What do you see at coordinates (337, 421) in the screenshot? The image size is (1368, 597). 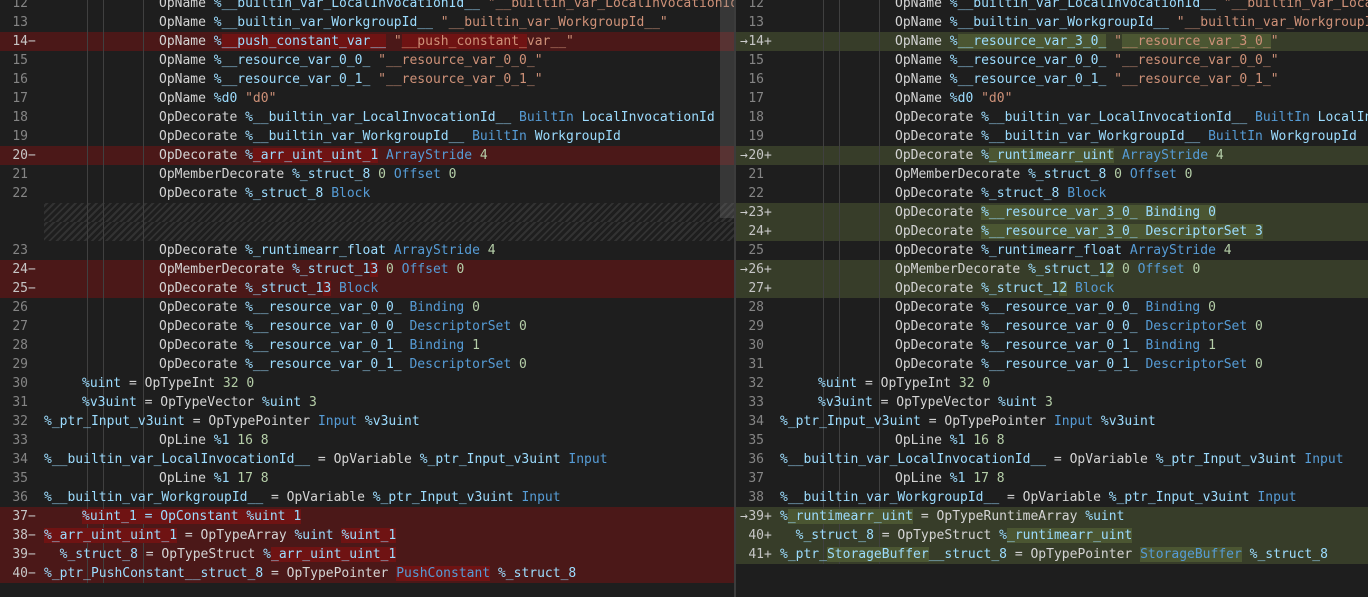 I see `code-token: Input` at bounding box center [337, 421].